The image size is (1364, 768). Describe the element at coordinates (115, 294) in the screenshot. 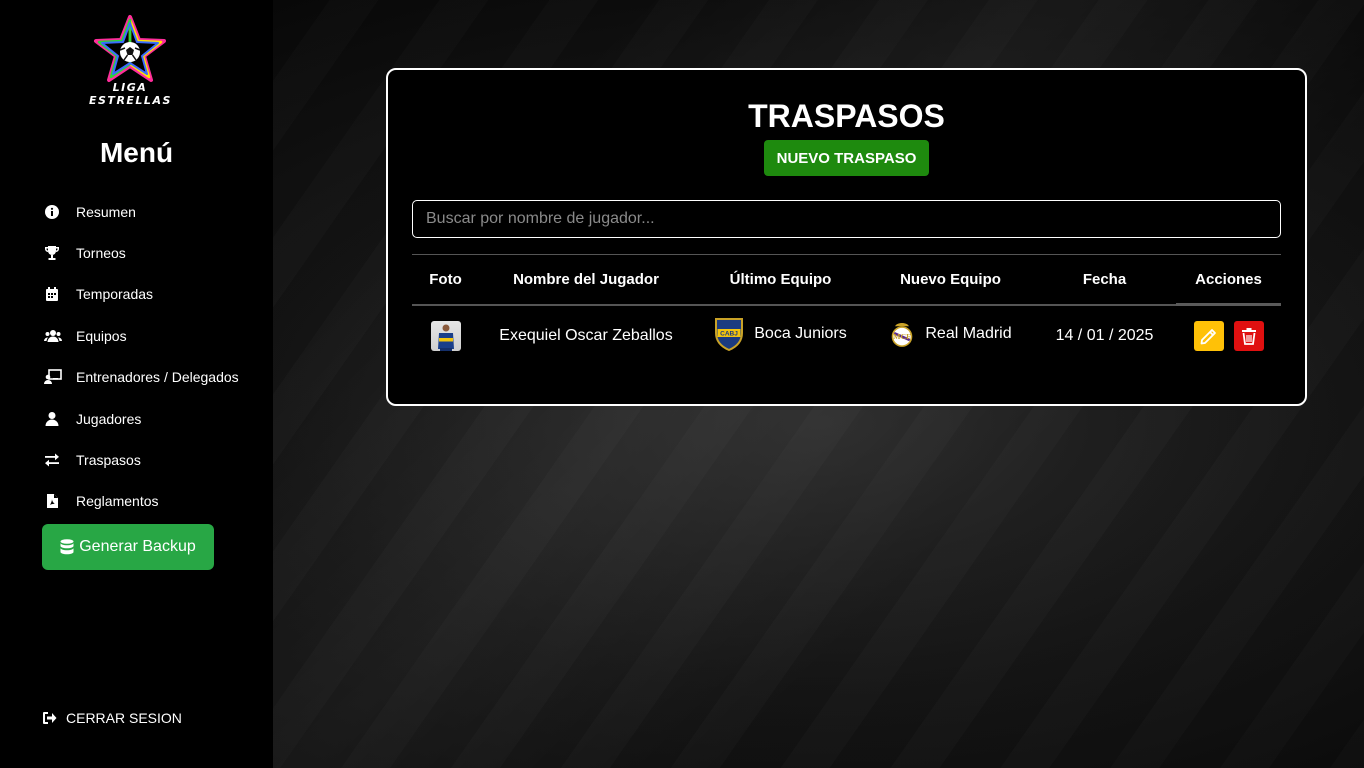

I see `sidebar-item-label: Temporadas` at that location.